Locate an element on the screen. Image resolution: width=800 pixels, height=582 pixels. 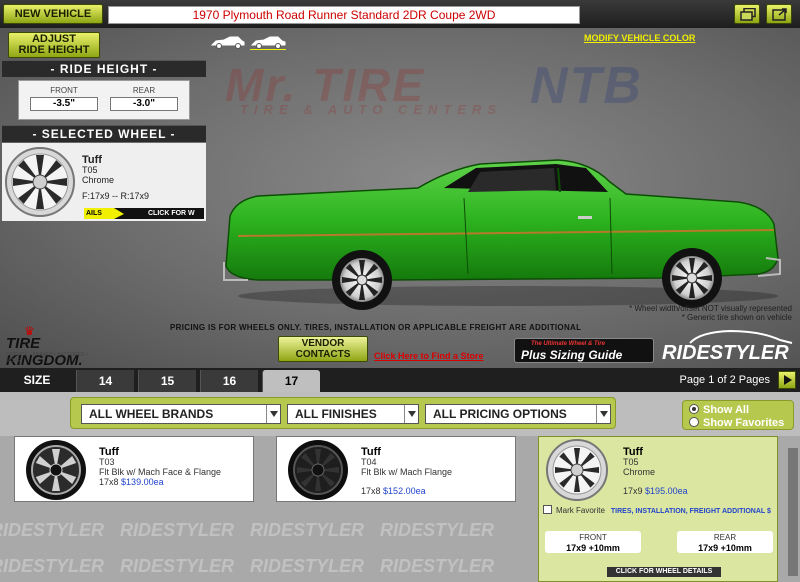
new-vehicle-button: NEW VEHICLE is located at coordinates (53, 14).